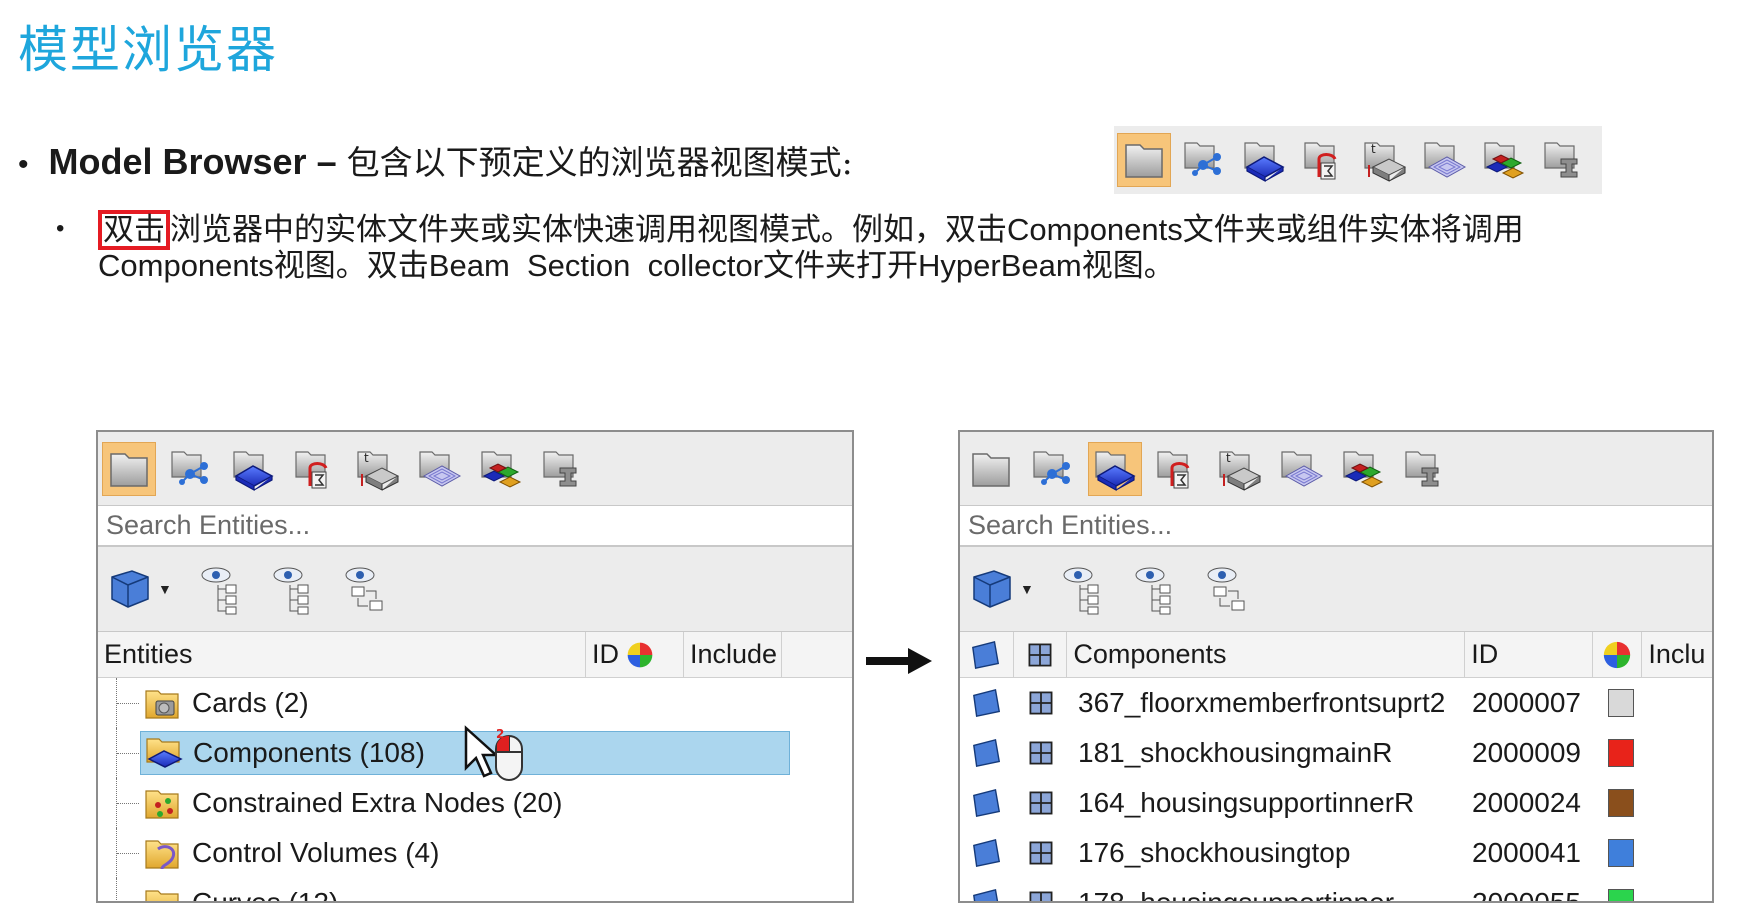 The width and height of the screenshot is (1738, 918). What do you see at coordinates (242, 891) in the screenshot?
I see `tree-node: Curves (12)` at bounding box center [242, 891].